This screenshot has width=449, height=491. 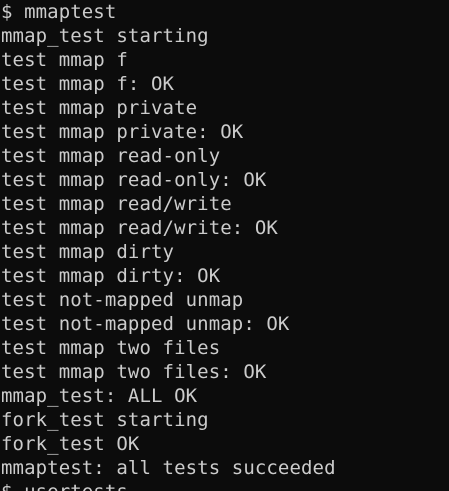 What do you see at coordinates (64, 60) in the screenshot?
I see `terminal-line: test mmap f` at bounding box center [64, 60].